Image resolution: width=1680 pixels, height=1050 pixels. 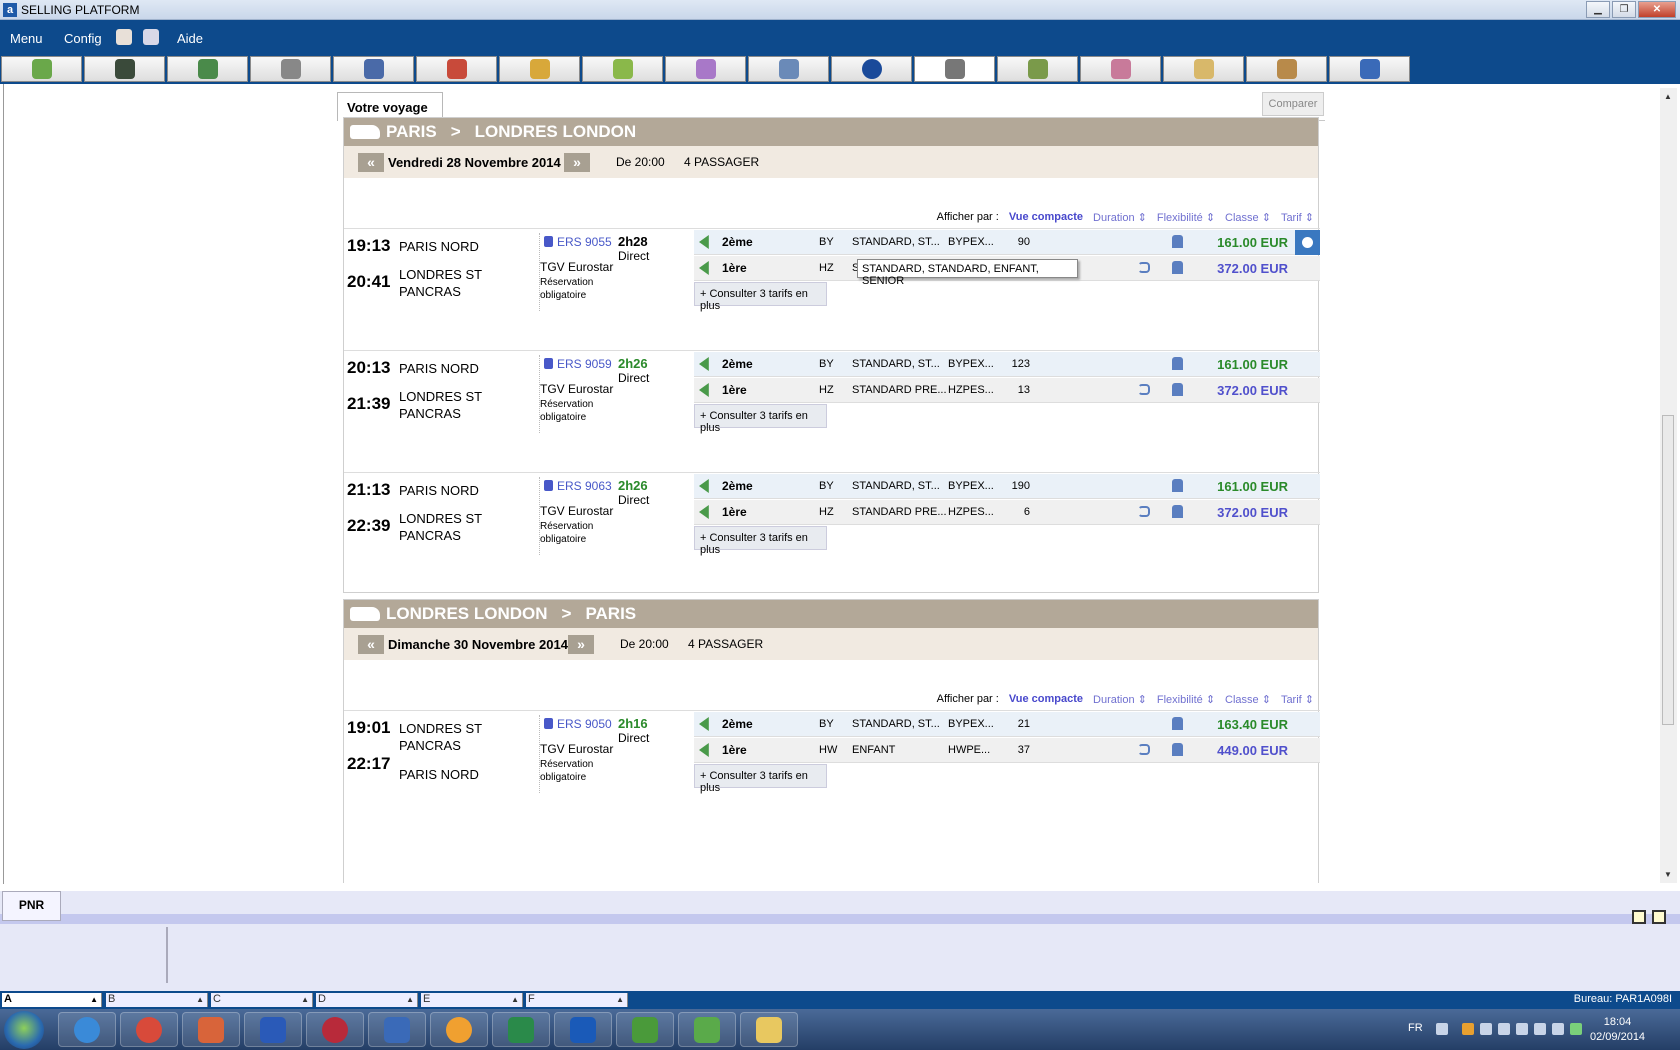 What do you see at coordinates (1522, 1029) in the screenshot?
I see `tray-flag-icon` at bounding box center [1522, 1029].